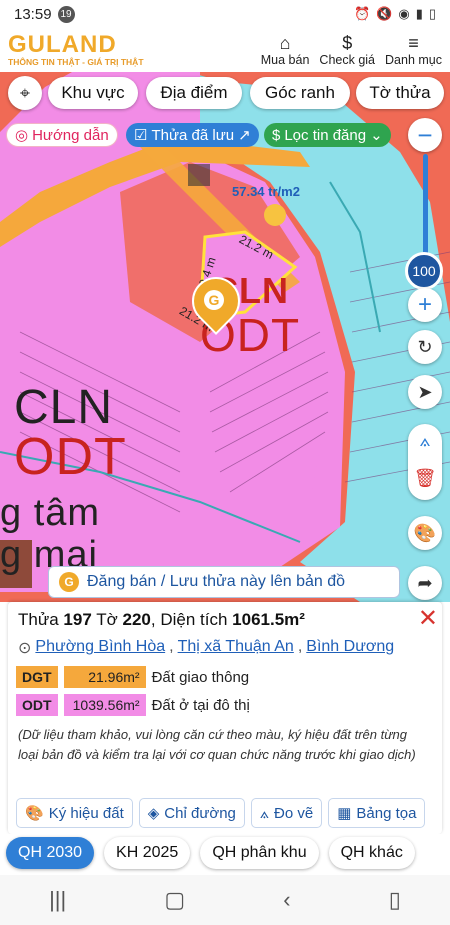 The height and width of the screenshot is (925, 450). I want to click on land-legend-label: Ký hiệu đất, so click(86, 813).